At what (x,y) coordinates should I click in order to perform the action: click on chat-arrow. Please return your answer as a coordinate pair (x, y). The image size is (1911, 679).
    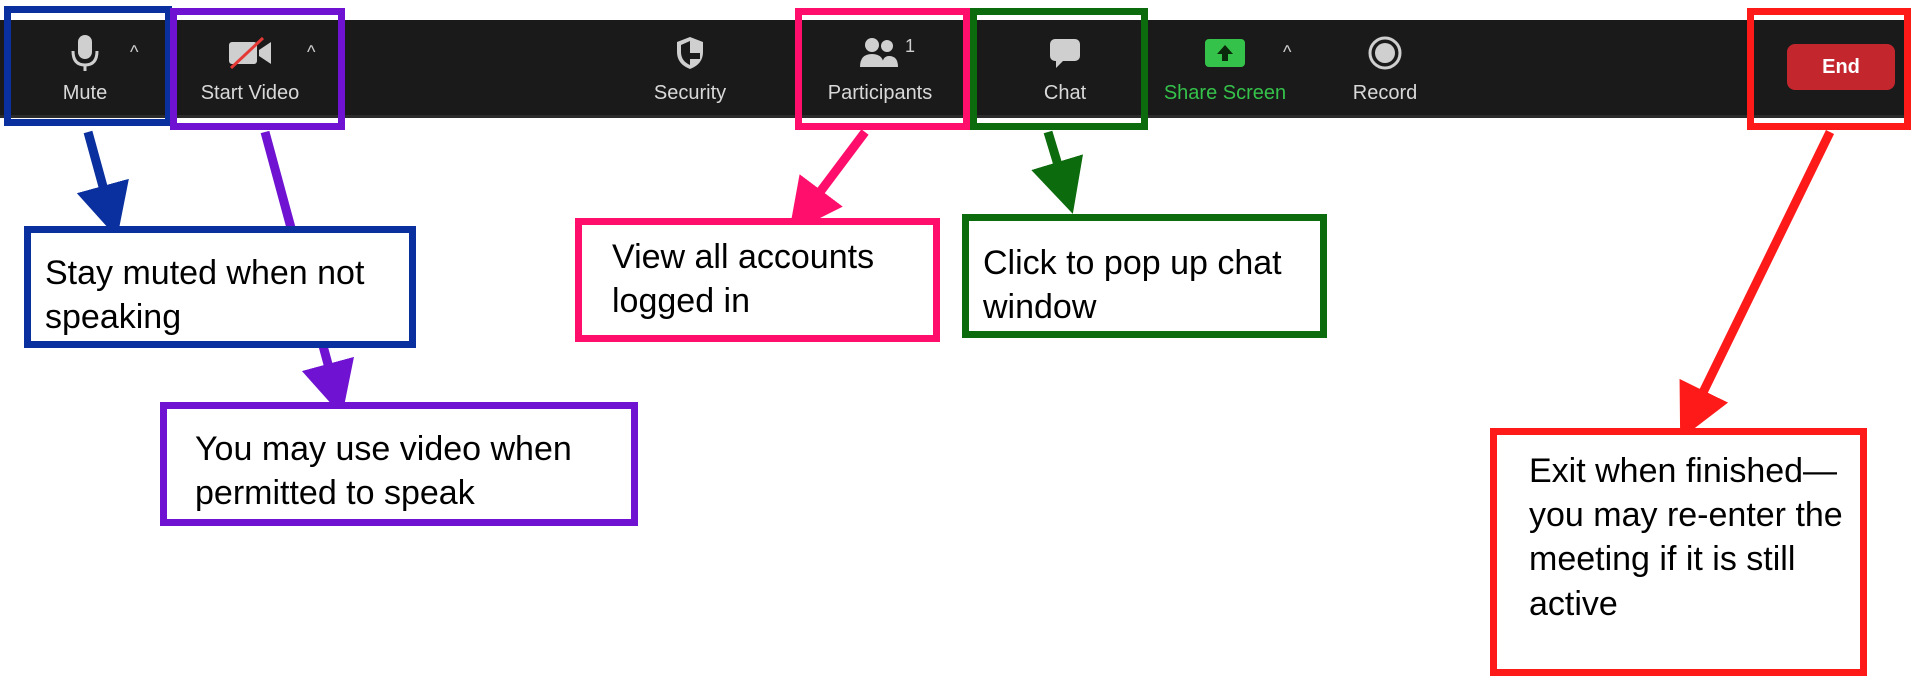
    Looking at the image, I should click on (1057, 172).